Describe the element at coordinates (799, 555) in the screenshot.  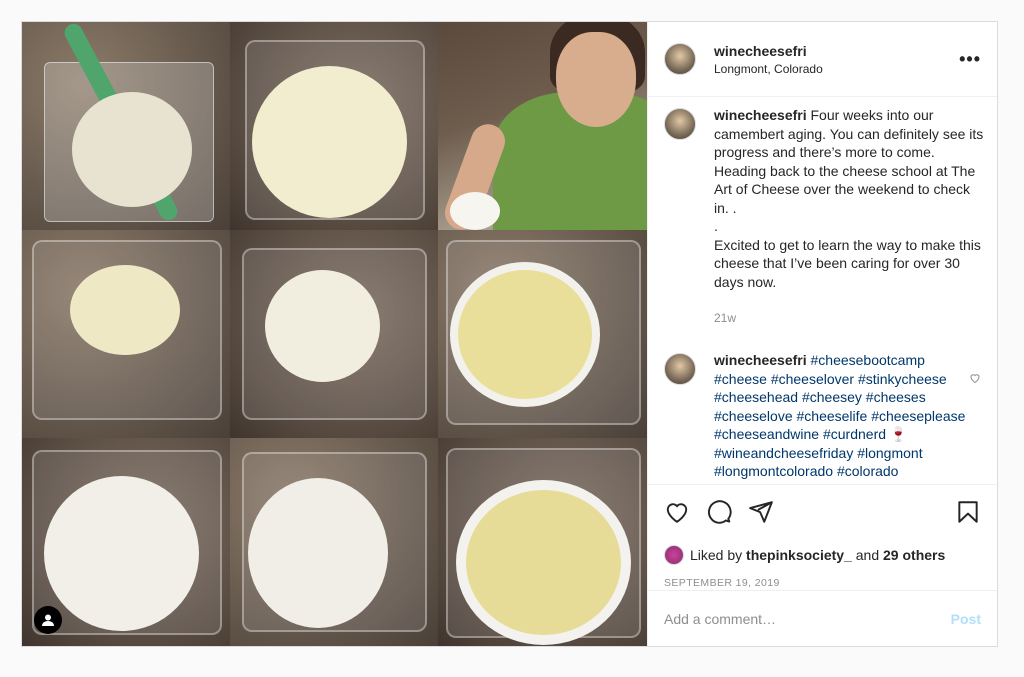
I see `liker-username: thepinksociety_` at that location.